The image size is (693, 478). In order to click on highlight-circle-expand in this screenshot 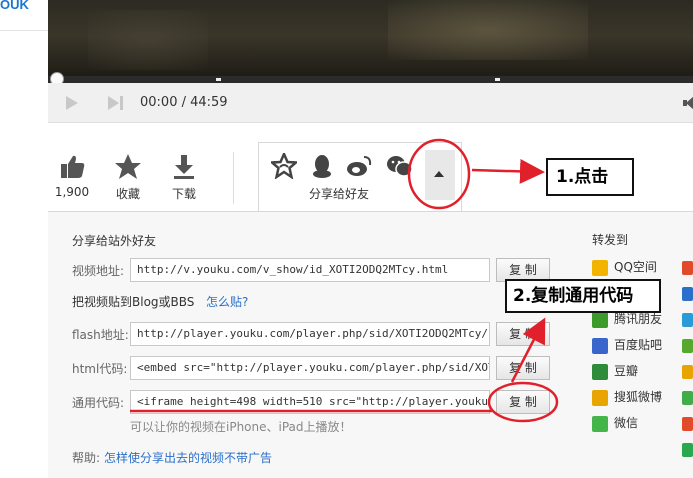, I will do `click(439, 174)`.